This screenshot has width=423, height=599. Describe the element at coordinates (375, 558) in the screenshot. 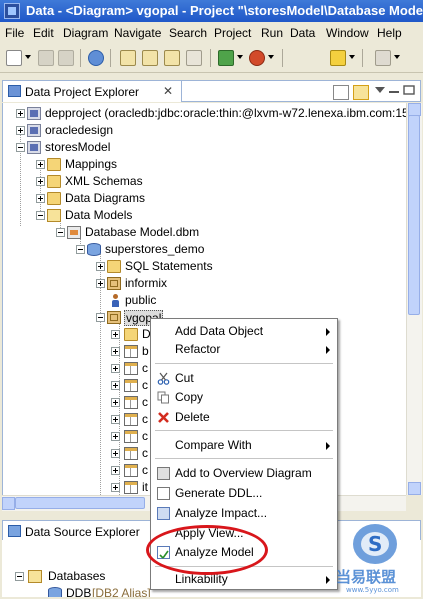

I see `site-watermark-logo: S 当易联盟 www.5yyo.com` at that location.